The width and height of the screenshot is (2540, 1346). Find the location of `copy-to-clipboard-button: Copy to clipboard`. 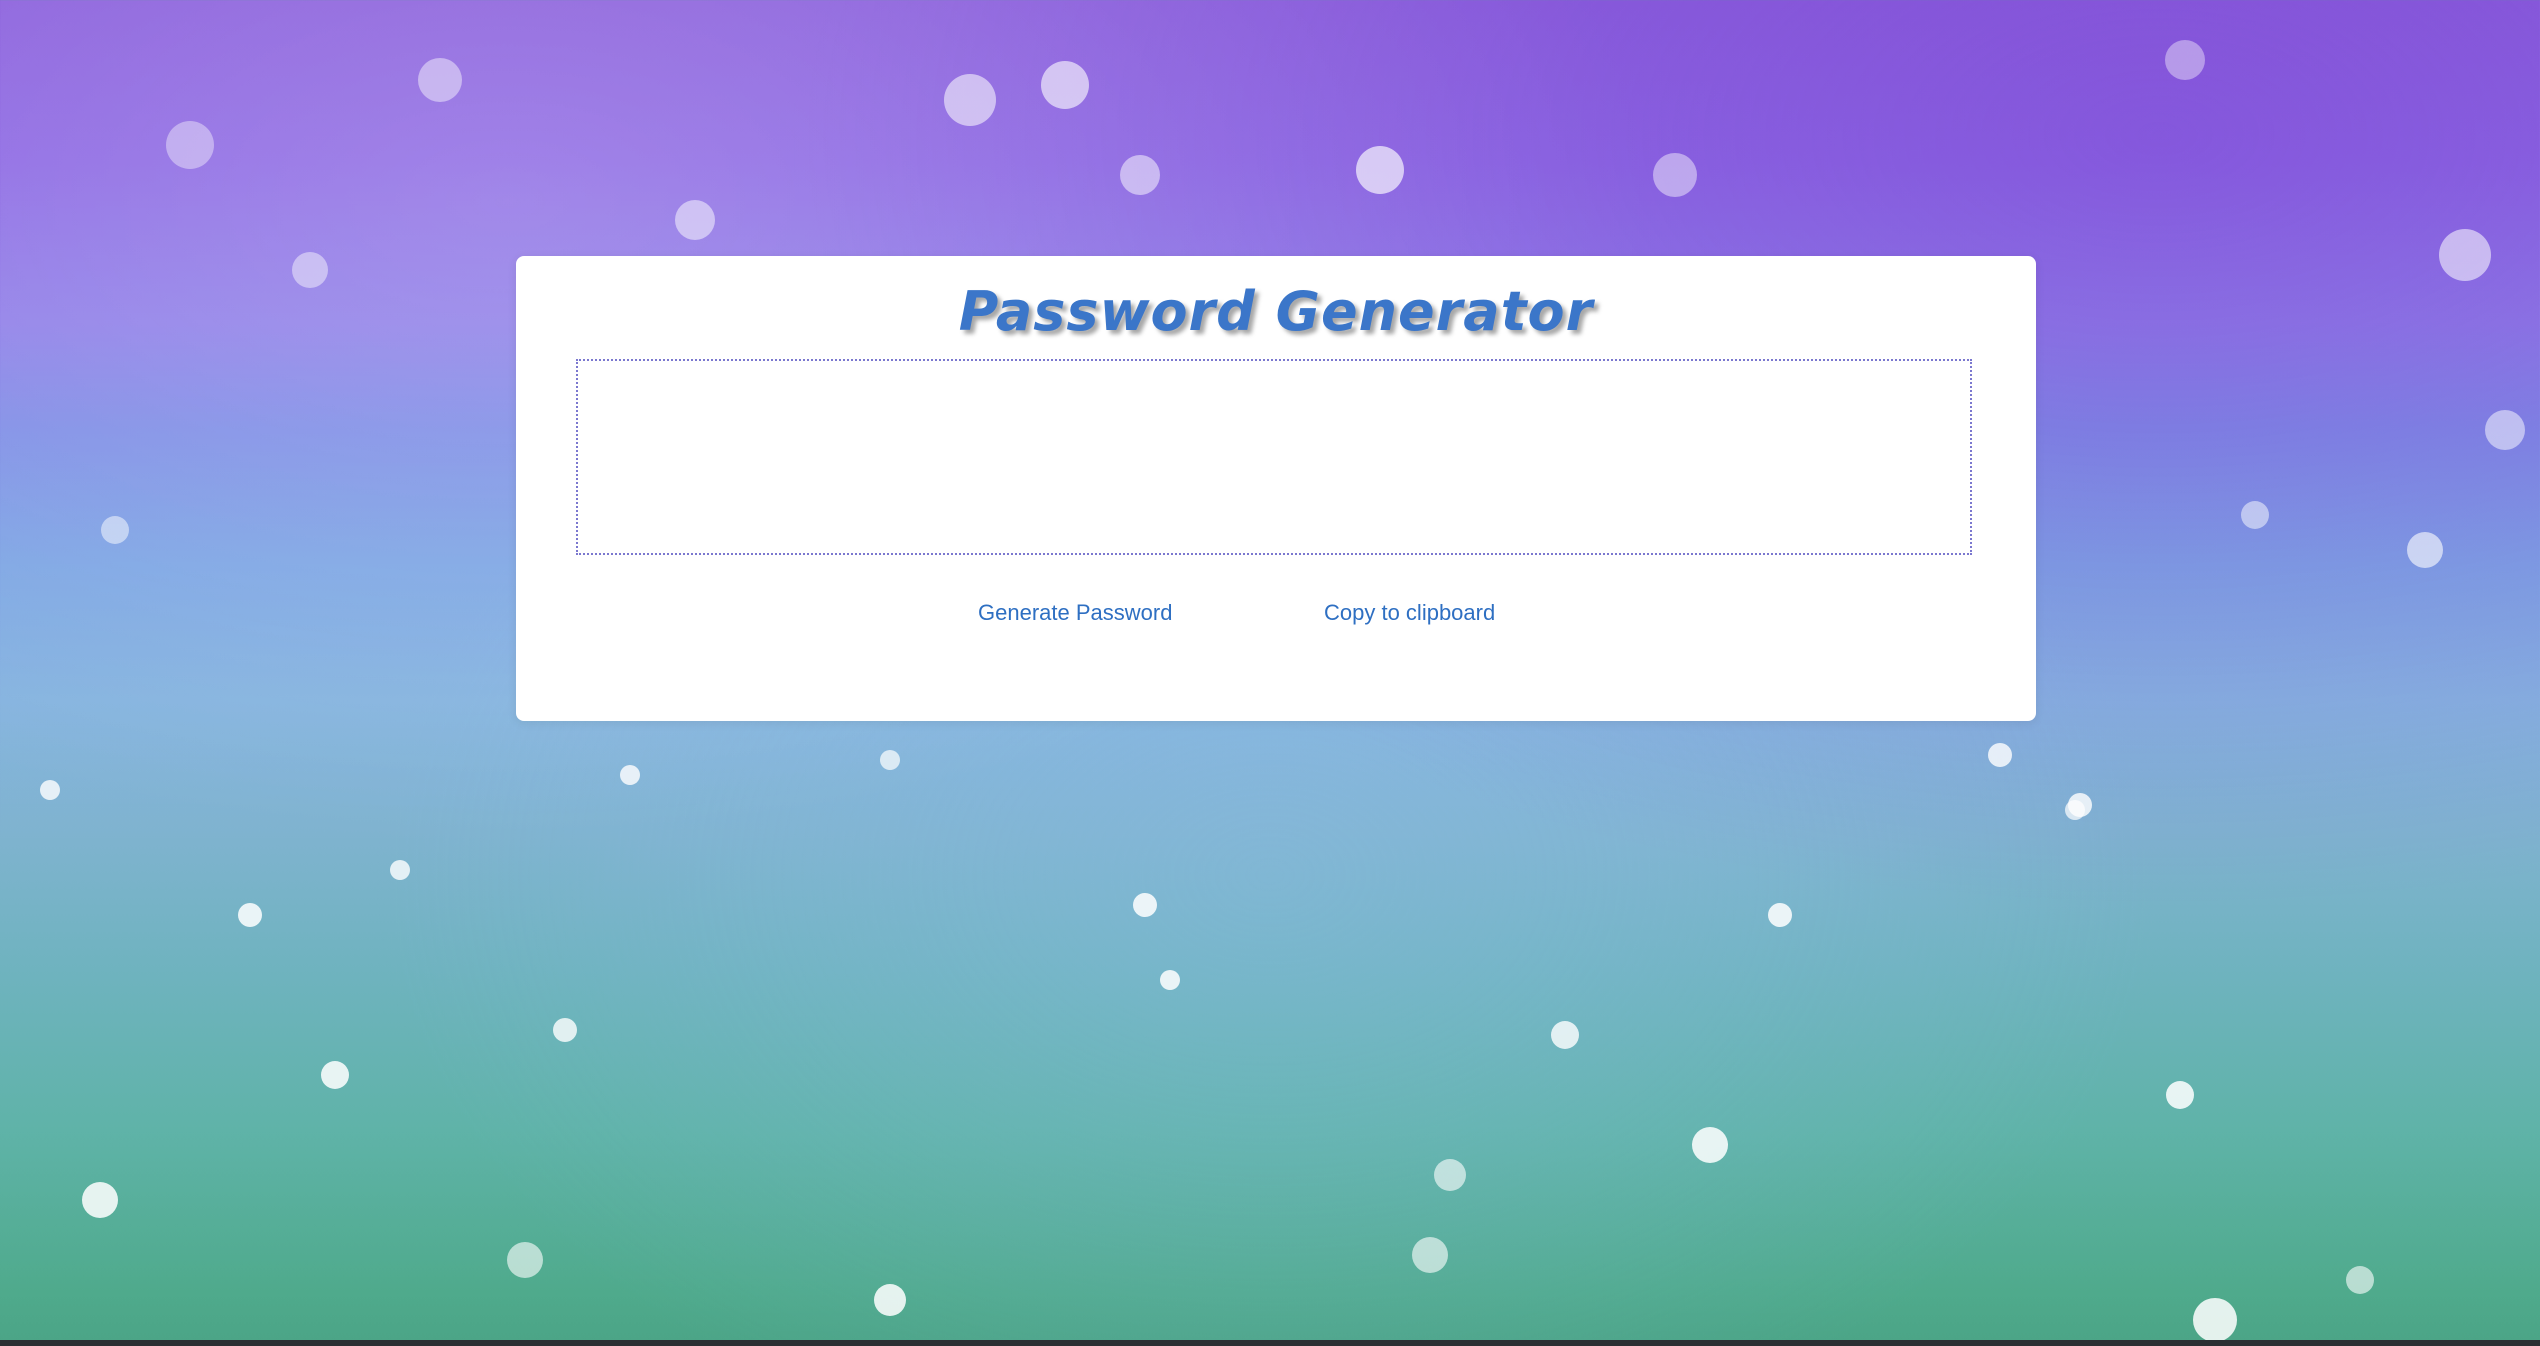

copy-to-clipboard-button: Copy to clipboard is located at coordinates (1409, 613).